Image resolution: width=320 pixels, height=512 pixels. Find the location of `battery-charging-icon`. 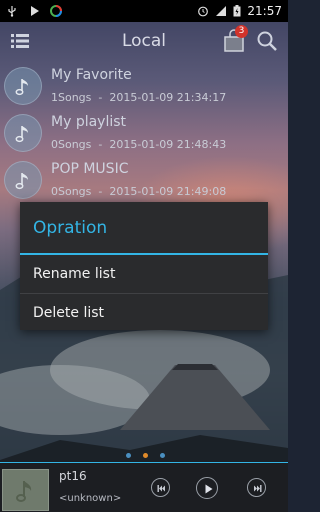

battery-charging-icon is located at coordinates (237, 11).